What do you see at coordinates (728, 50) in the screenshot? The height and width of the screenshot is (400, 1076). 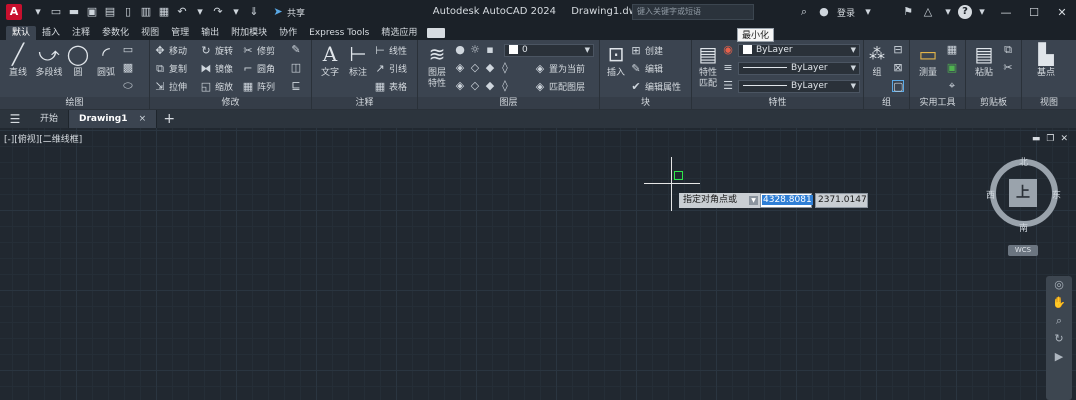 I see `color-wheel-icon: ◉` at bounding box center [728, 50].